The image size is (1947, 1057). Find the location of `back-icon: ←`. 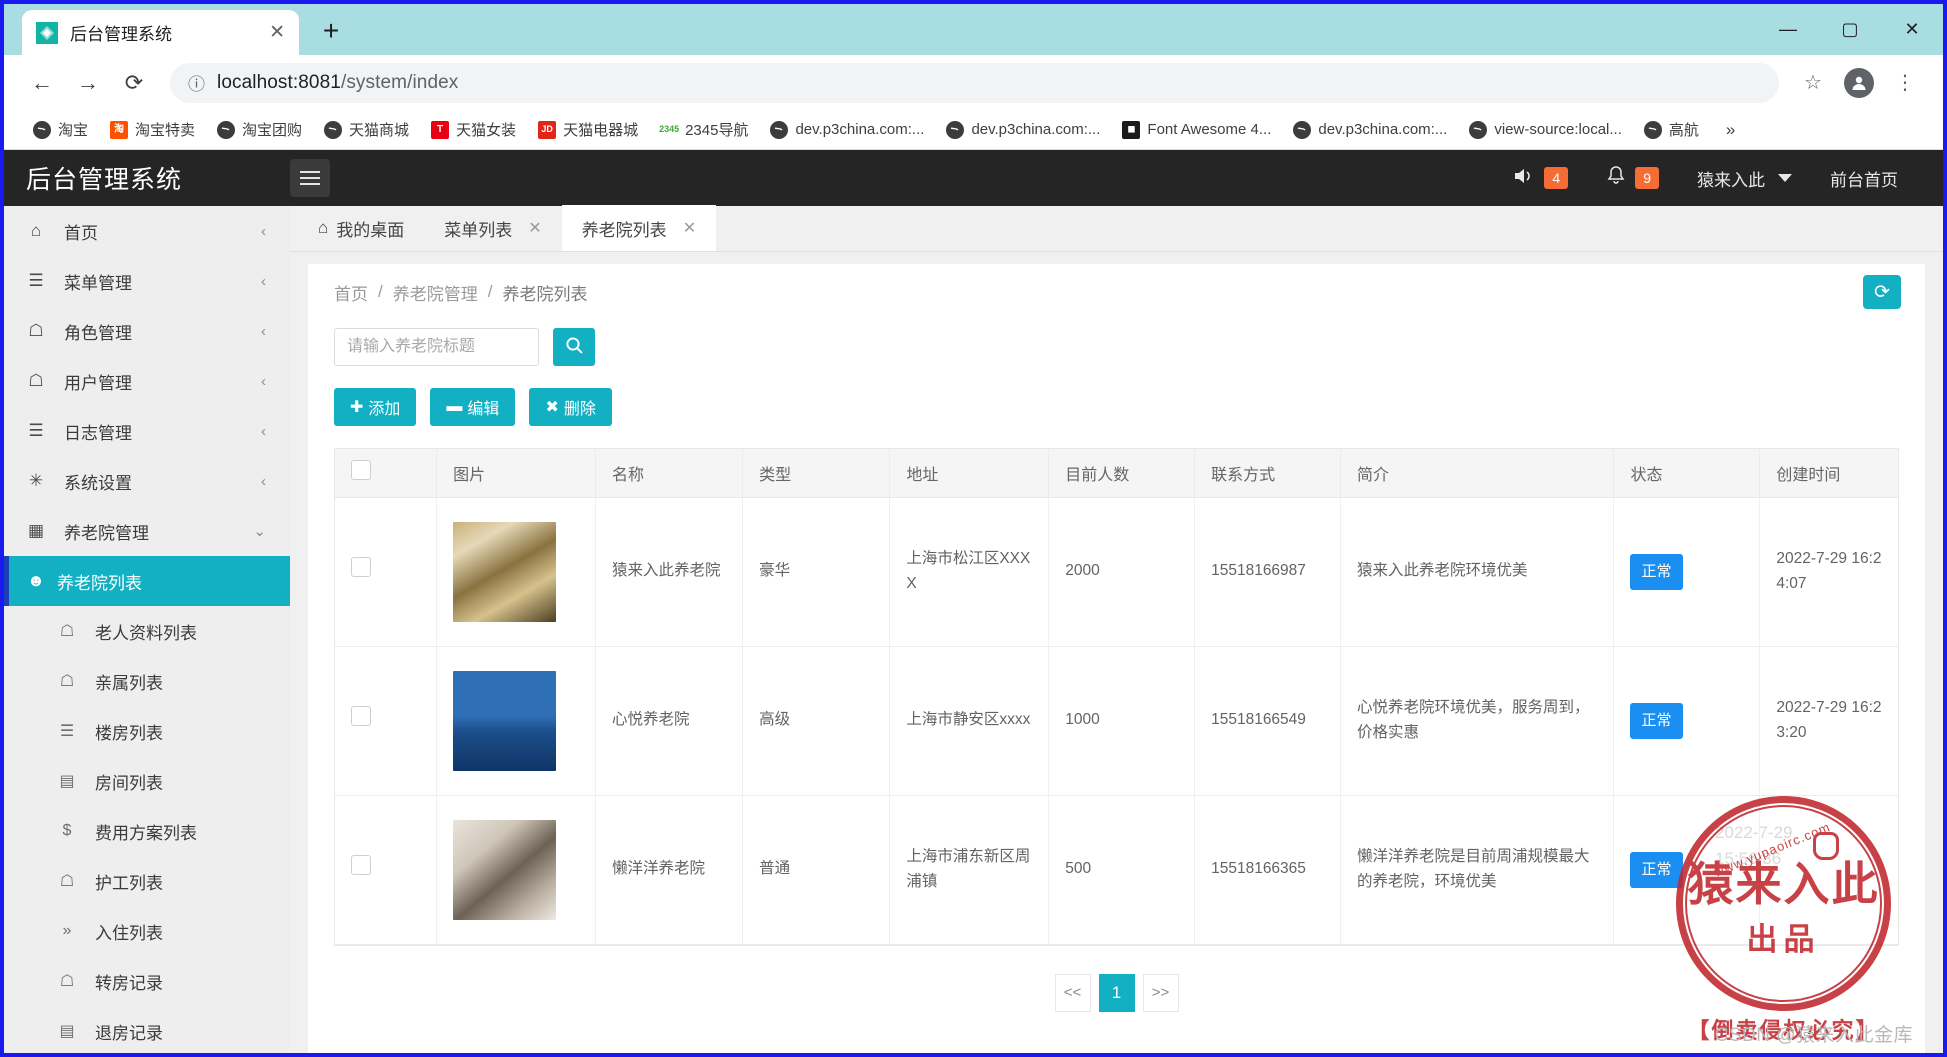

back-icon: ← is located at coordinates (42, 83).